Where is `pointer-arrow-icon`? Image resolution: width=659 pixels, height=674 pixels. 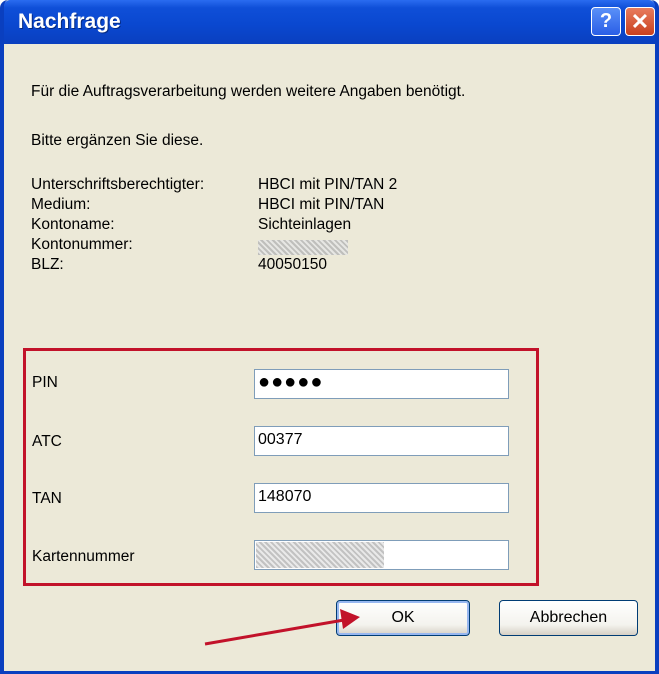 pointer-arrow-icon is located at coordinates (282, 627).